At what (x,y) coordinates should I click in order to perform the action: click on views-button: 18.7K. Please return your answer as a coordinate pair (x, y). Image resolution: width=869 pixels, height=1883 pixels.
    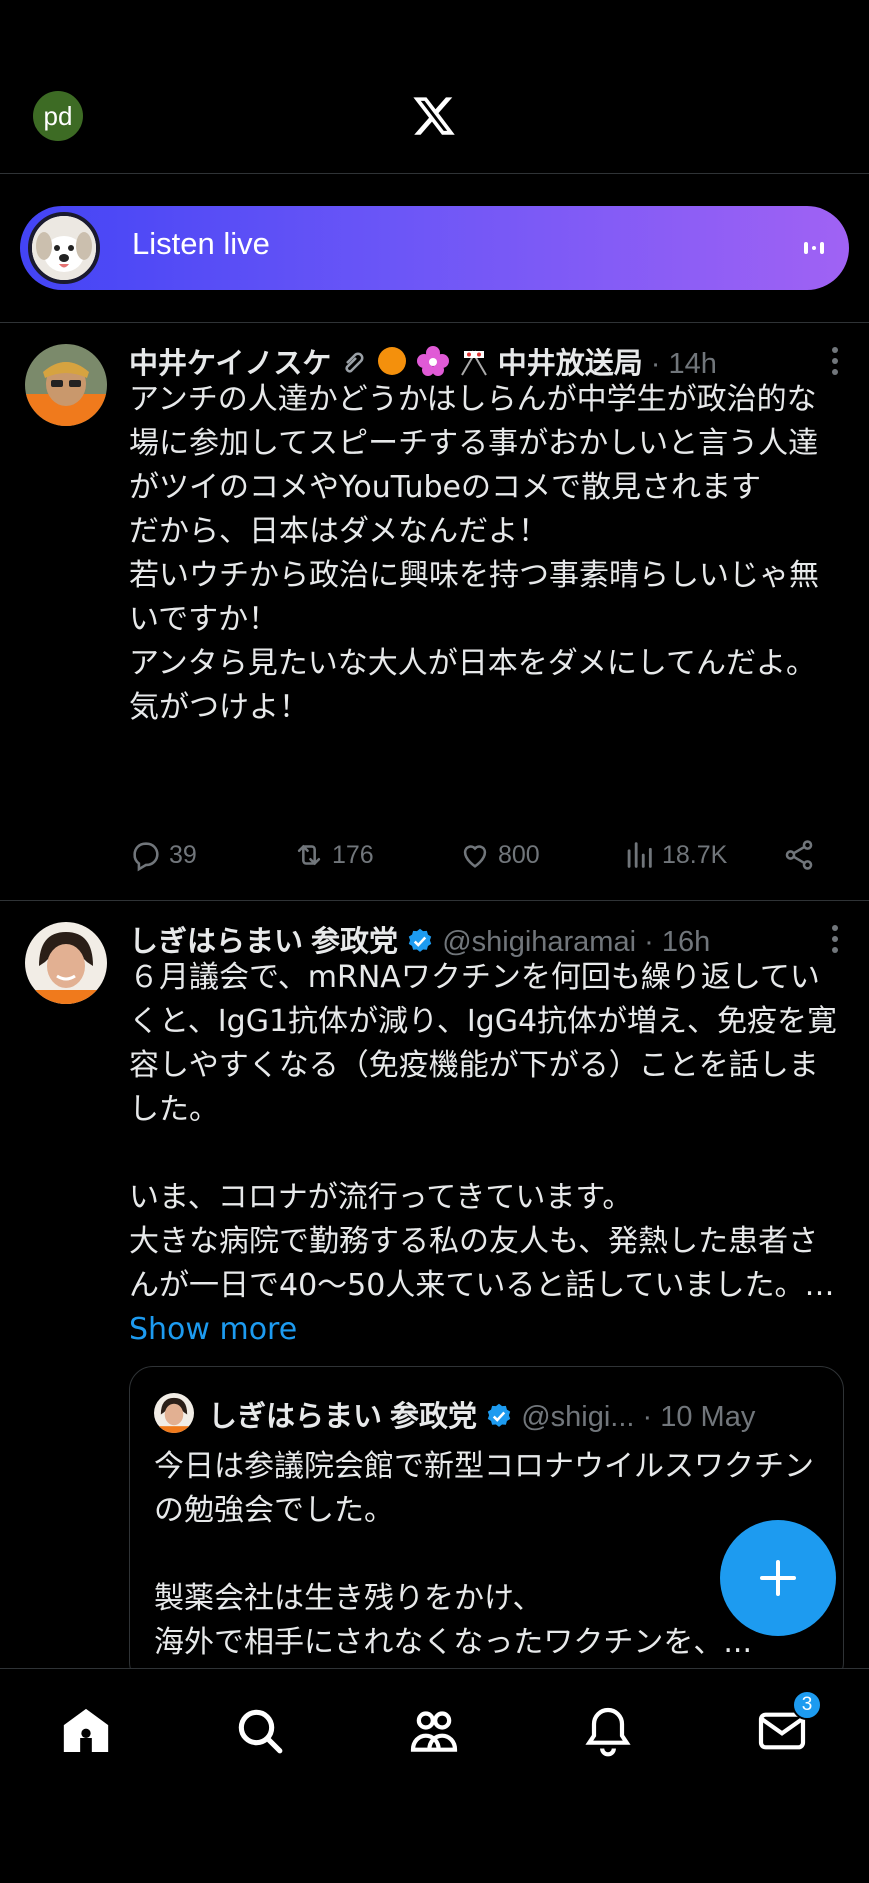
    Looking at the image, I should click on (674, 855).